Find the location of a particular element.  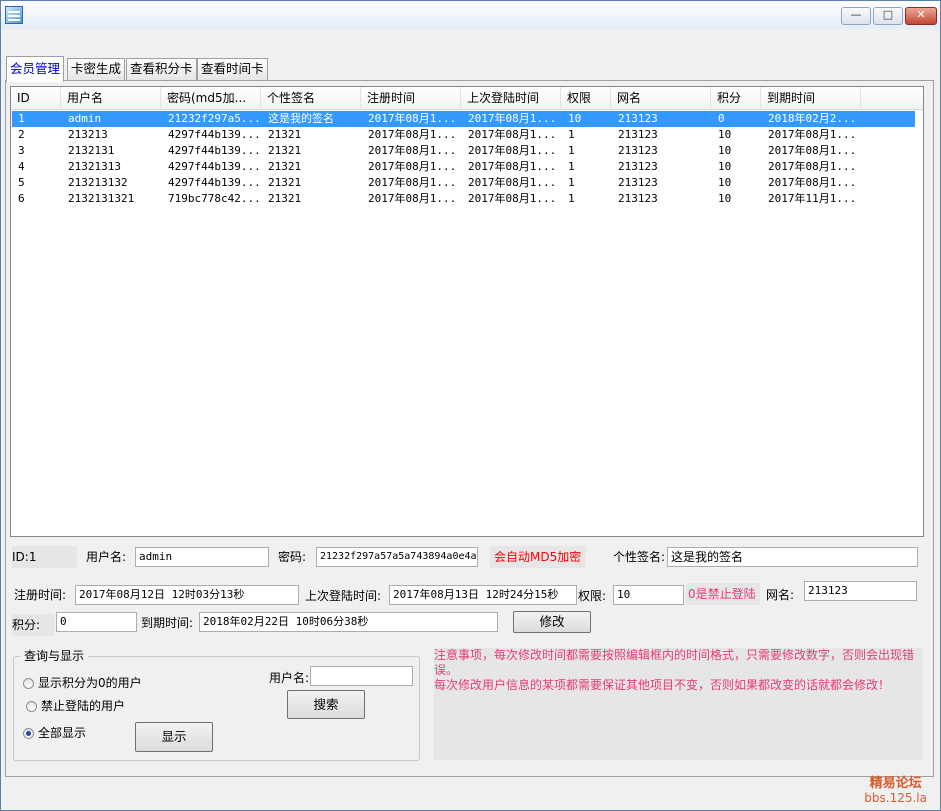

column-header: 个性签名 is located at coordinates (311, 98).